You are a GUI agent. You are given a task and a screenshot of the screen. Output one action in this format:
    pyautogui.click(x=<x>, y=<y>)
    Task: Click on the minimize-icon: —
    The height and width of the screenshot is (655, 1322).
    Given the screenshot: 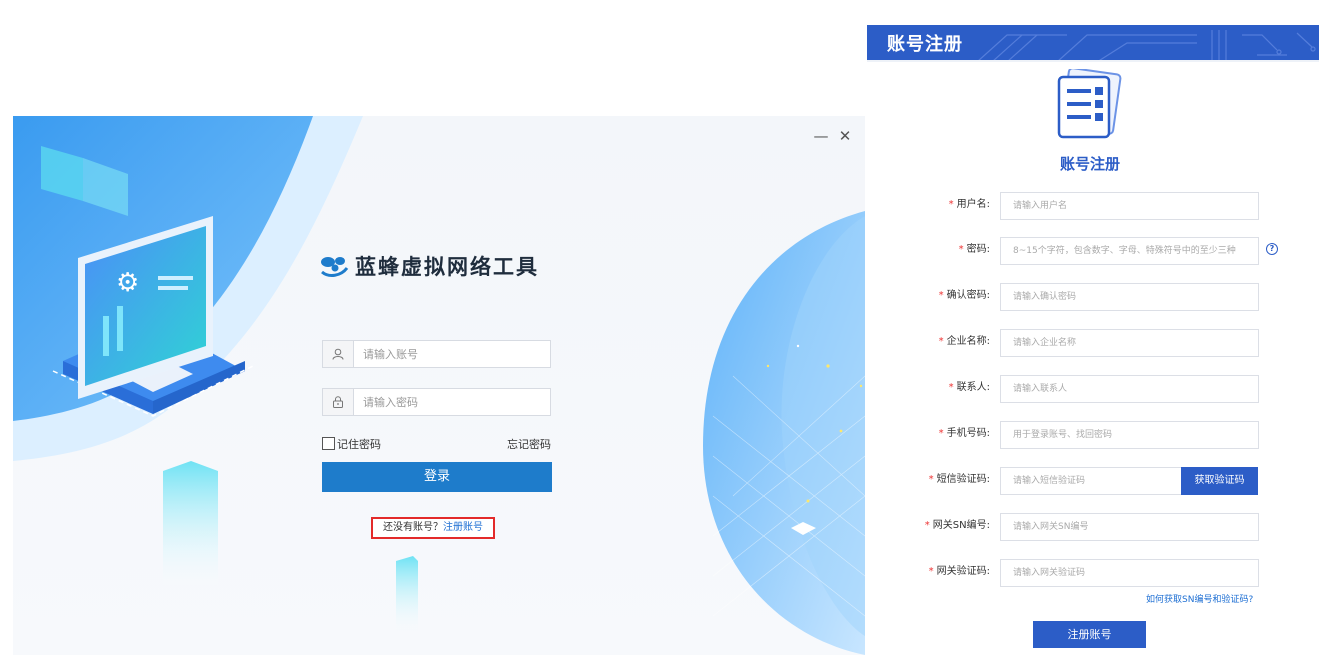 What is the action you would take?
    pyautogui.click(x=821, y=136)
    